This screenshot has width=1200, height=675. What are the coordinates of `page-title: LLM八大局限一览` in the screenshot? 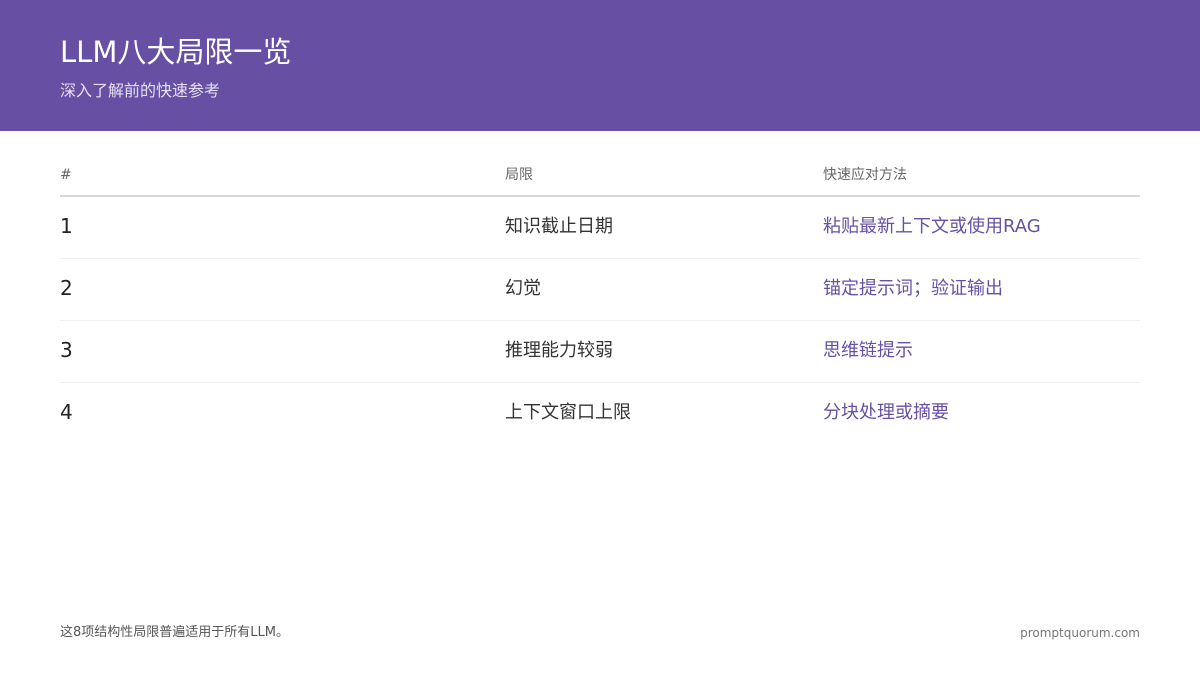 It's located at (176, 52).